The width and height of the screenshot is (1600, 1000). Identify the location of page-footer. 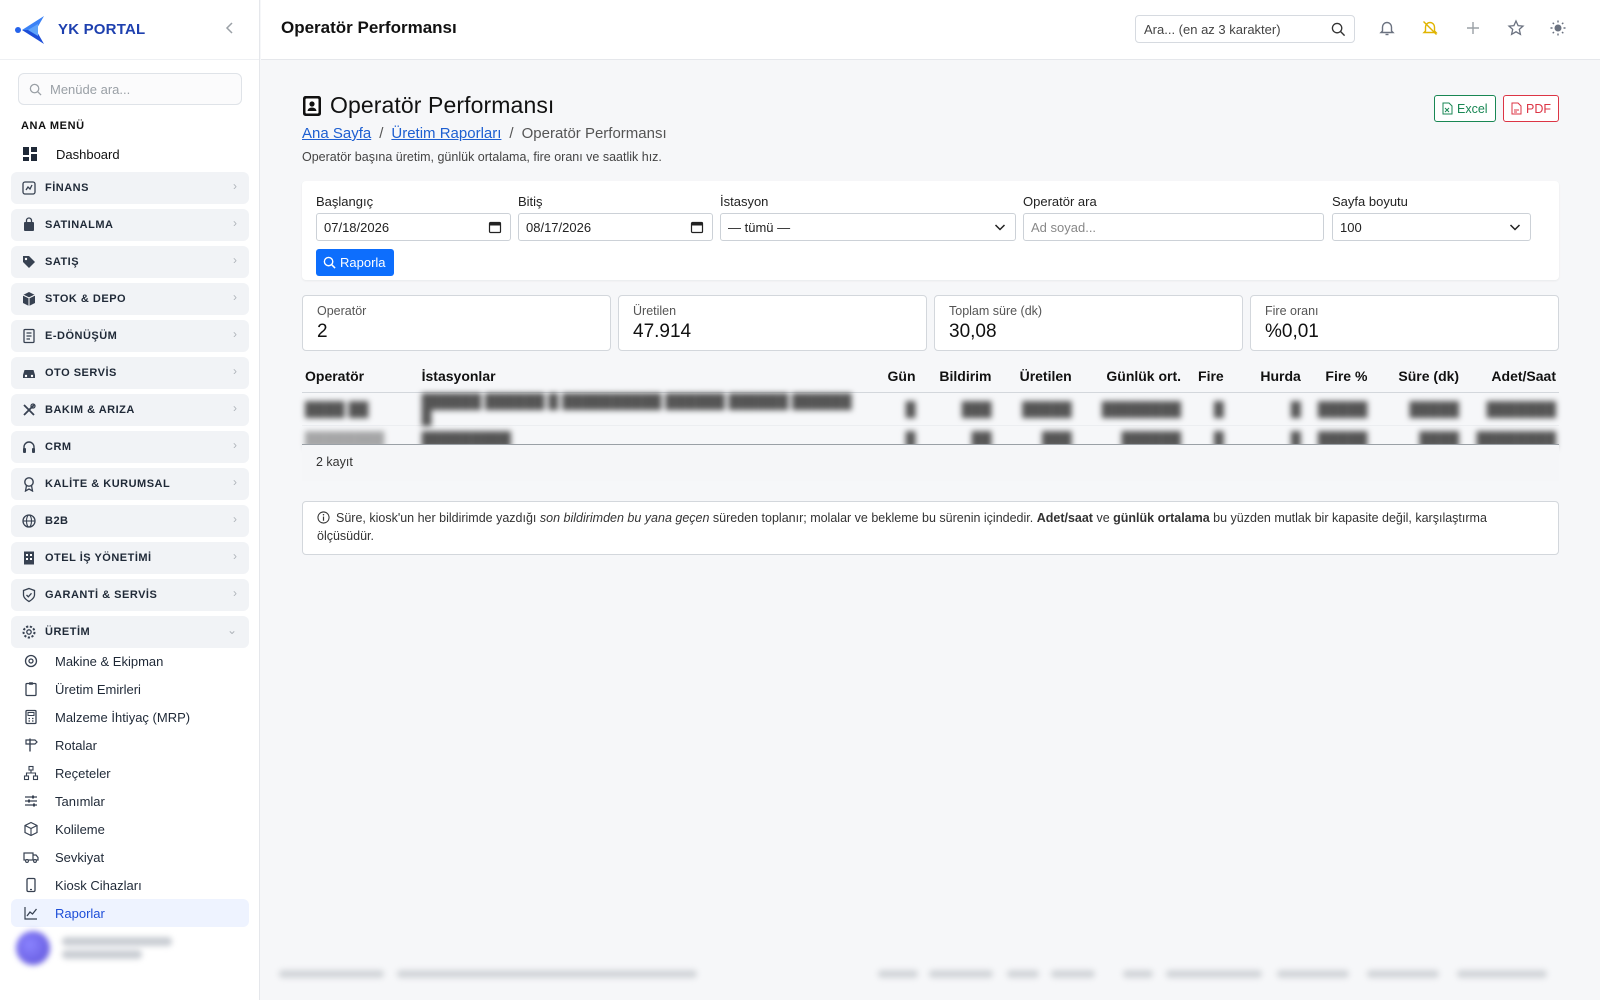
(930, 973).